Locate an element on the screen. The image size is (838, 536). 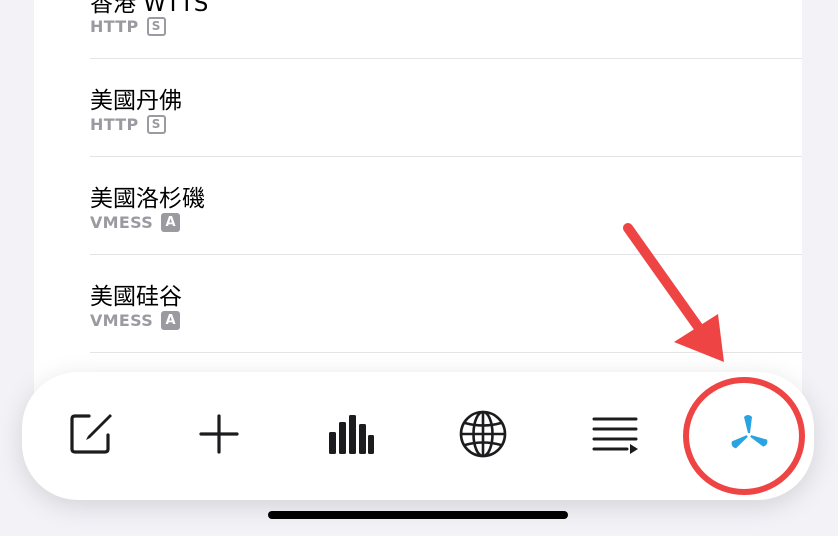
queue-button is located at coordinates (616, 434).